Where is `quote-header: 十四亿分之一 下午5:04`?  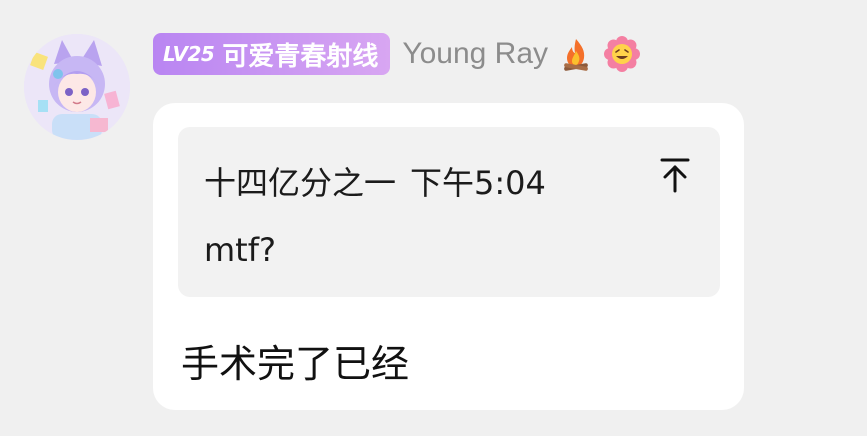 quote-header: 十四亿分之一 下午5:04 is located at coordinates (375, 181).